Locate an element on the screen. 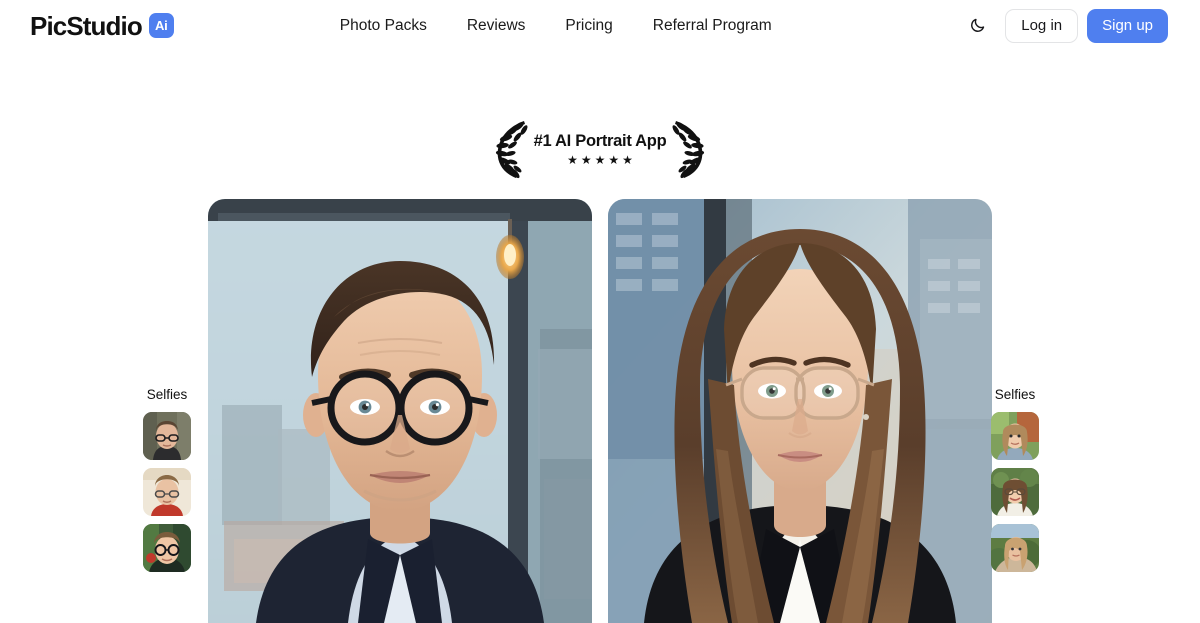 The image size is (1200, 623). selfies-column-right: Selfies is located at coordinates (1015, 480).